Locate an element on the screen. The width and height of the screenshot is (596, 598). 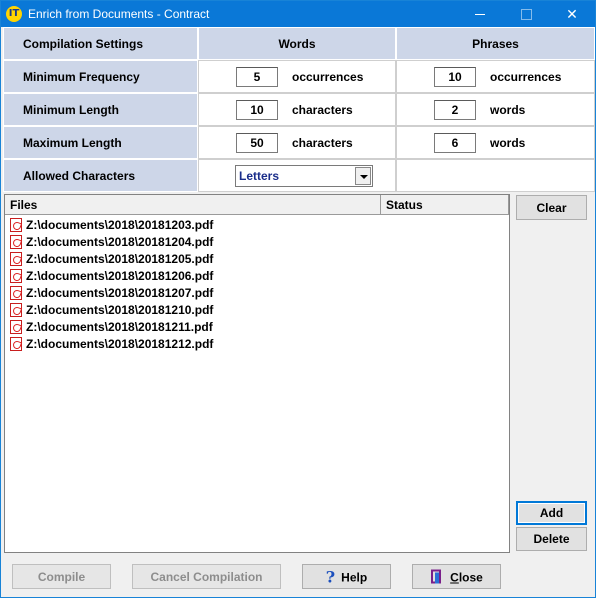
settings-header: Compilation Settings is located at coordinates (100, 43).